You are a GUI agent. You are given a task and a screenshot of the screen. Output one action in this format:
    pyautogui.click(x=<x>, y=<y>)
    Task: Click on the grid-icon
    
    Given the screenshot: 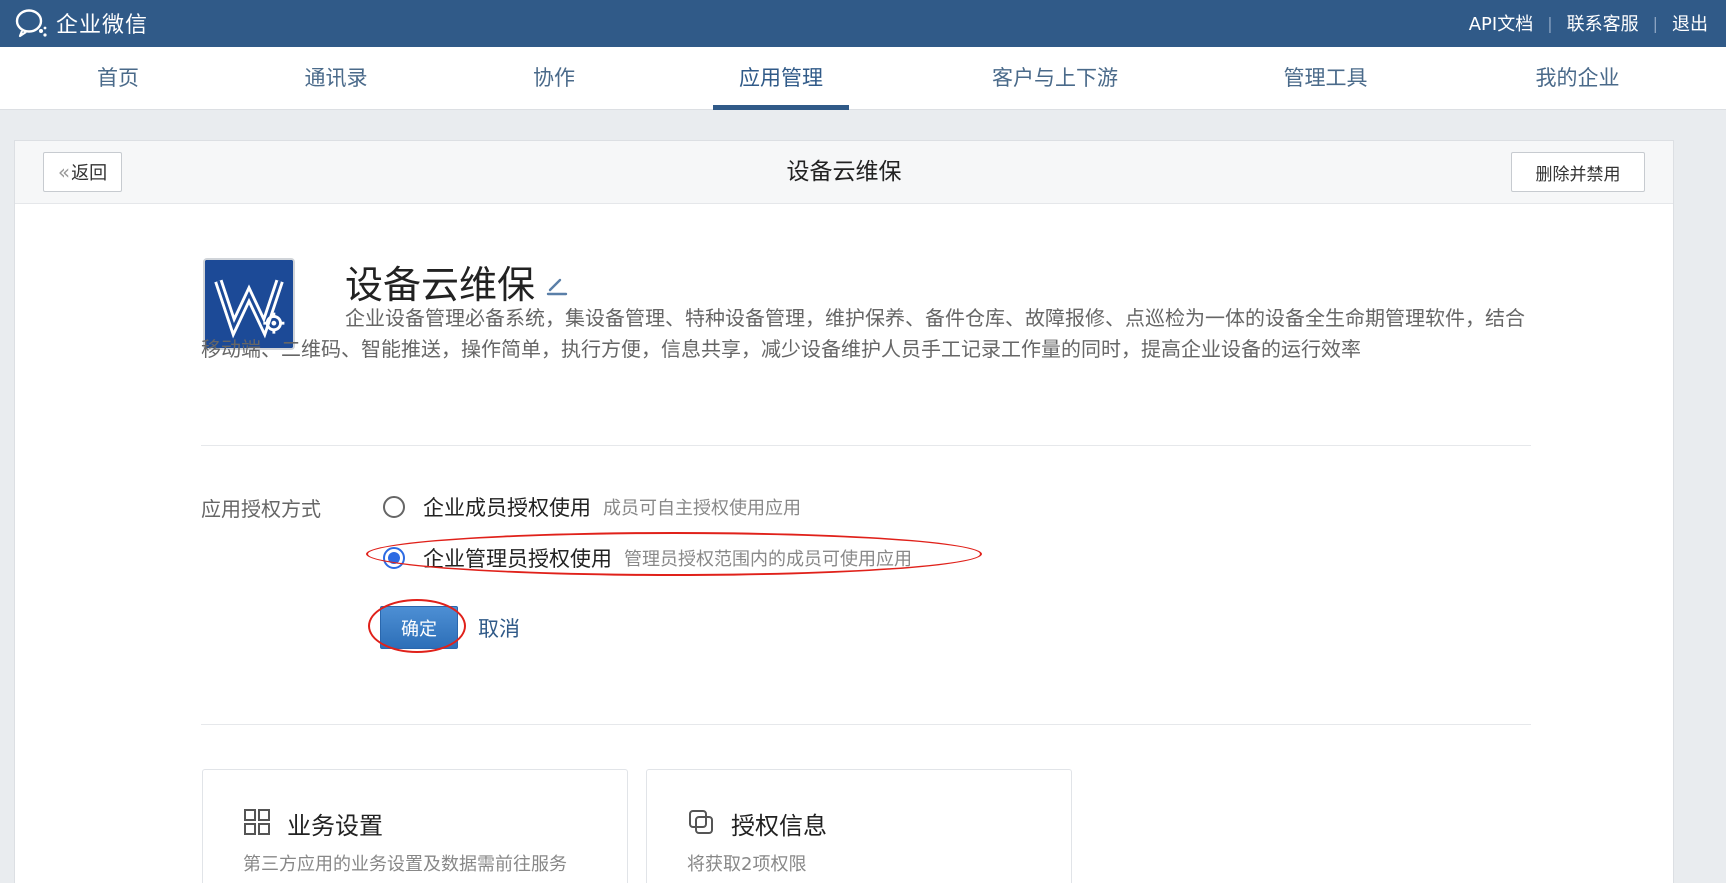 What is the action you would take?
    pyautogui.click(x=257, y=822)
    